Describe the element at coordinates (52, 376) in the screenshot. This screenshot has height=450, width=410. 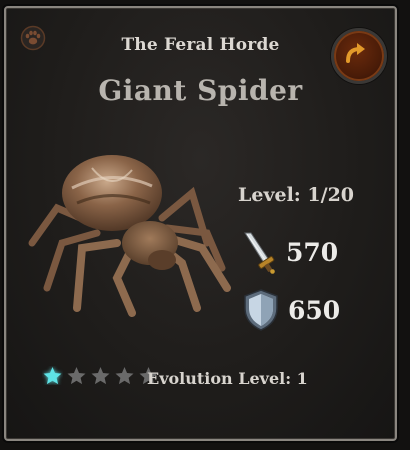
I see `star-filled-icon` at that location.